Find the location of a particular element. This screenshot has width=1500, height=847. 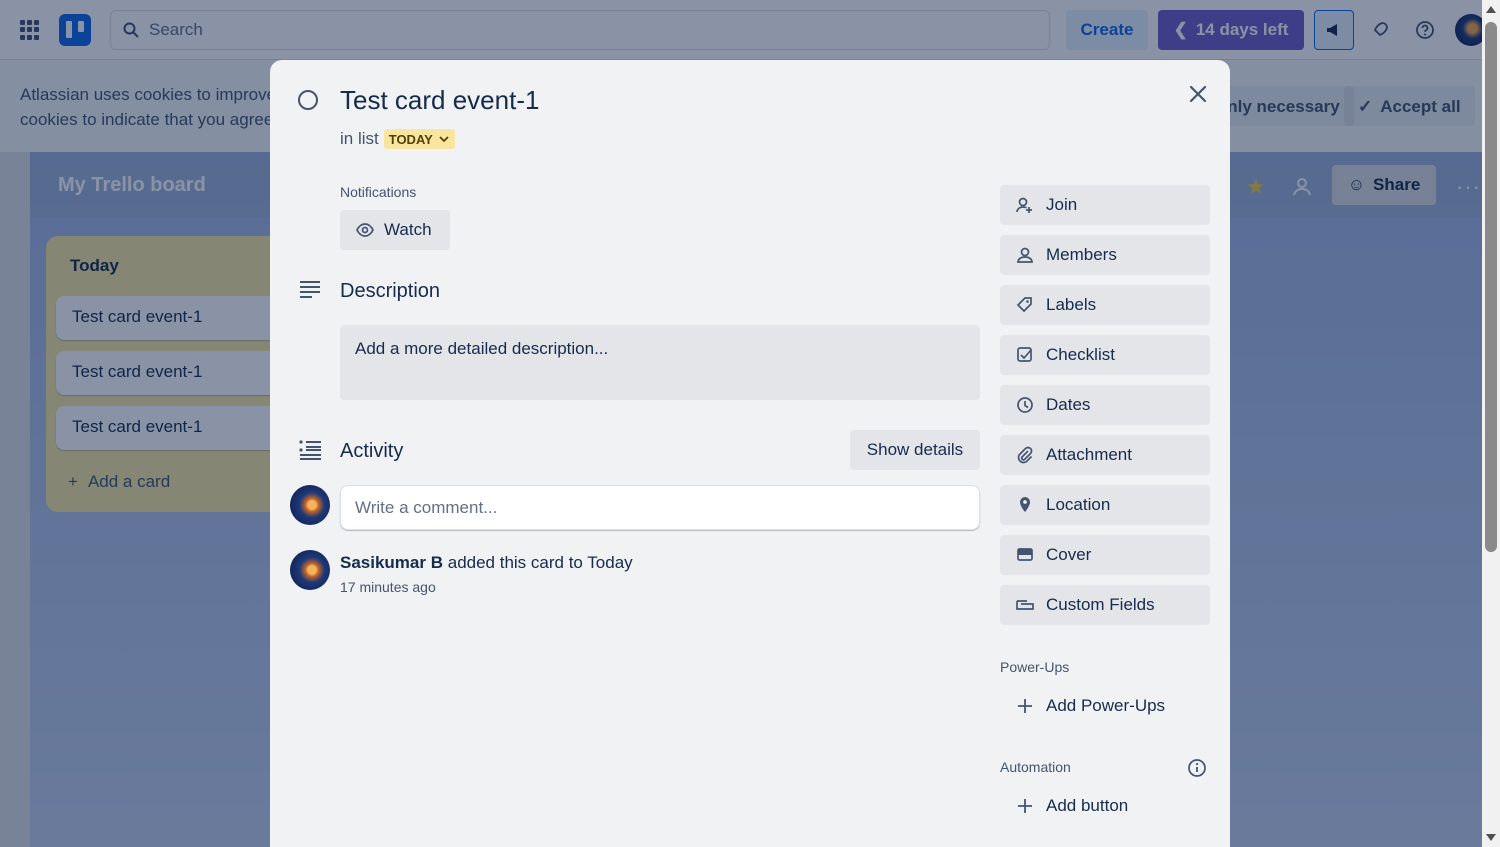

watch-button: Watch is located at coordinates (395, 230).